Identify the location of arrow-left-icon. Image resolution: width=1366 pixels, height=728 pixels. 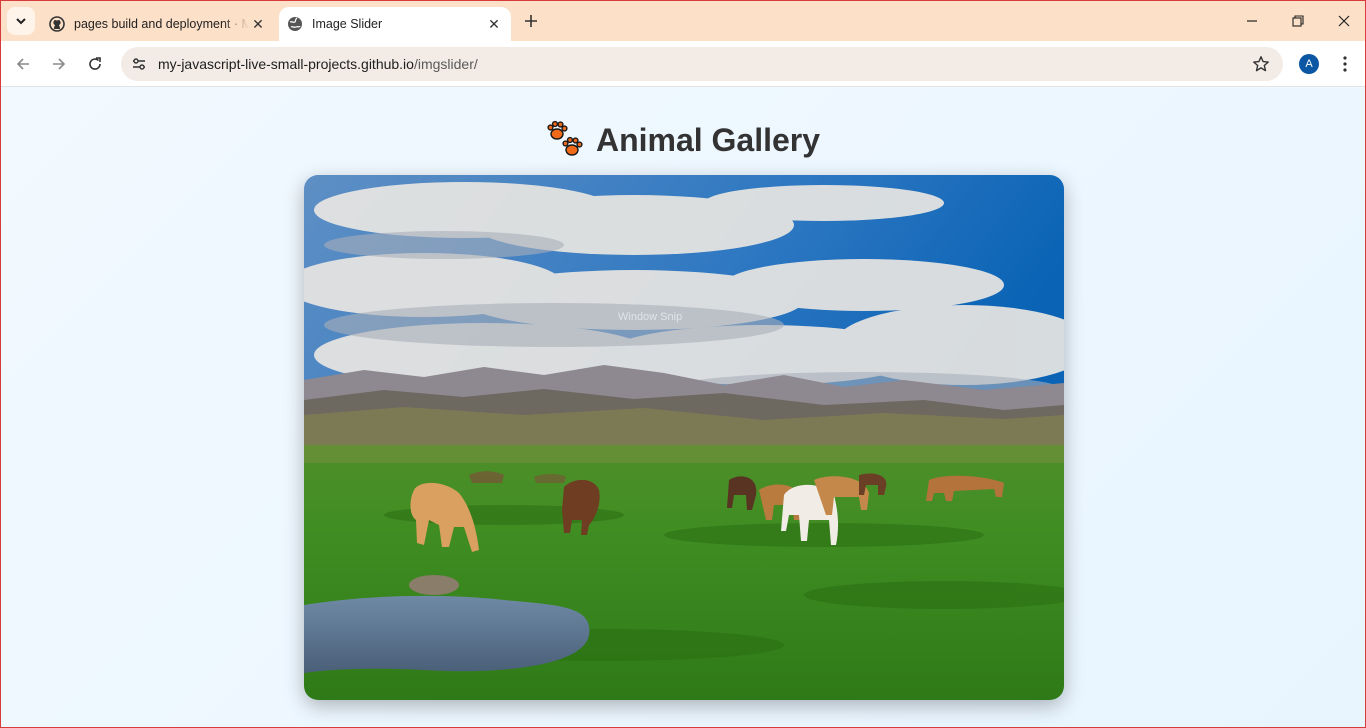
(22, 64).